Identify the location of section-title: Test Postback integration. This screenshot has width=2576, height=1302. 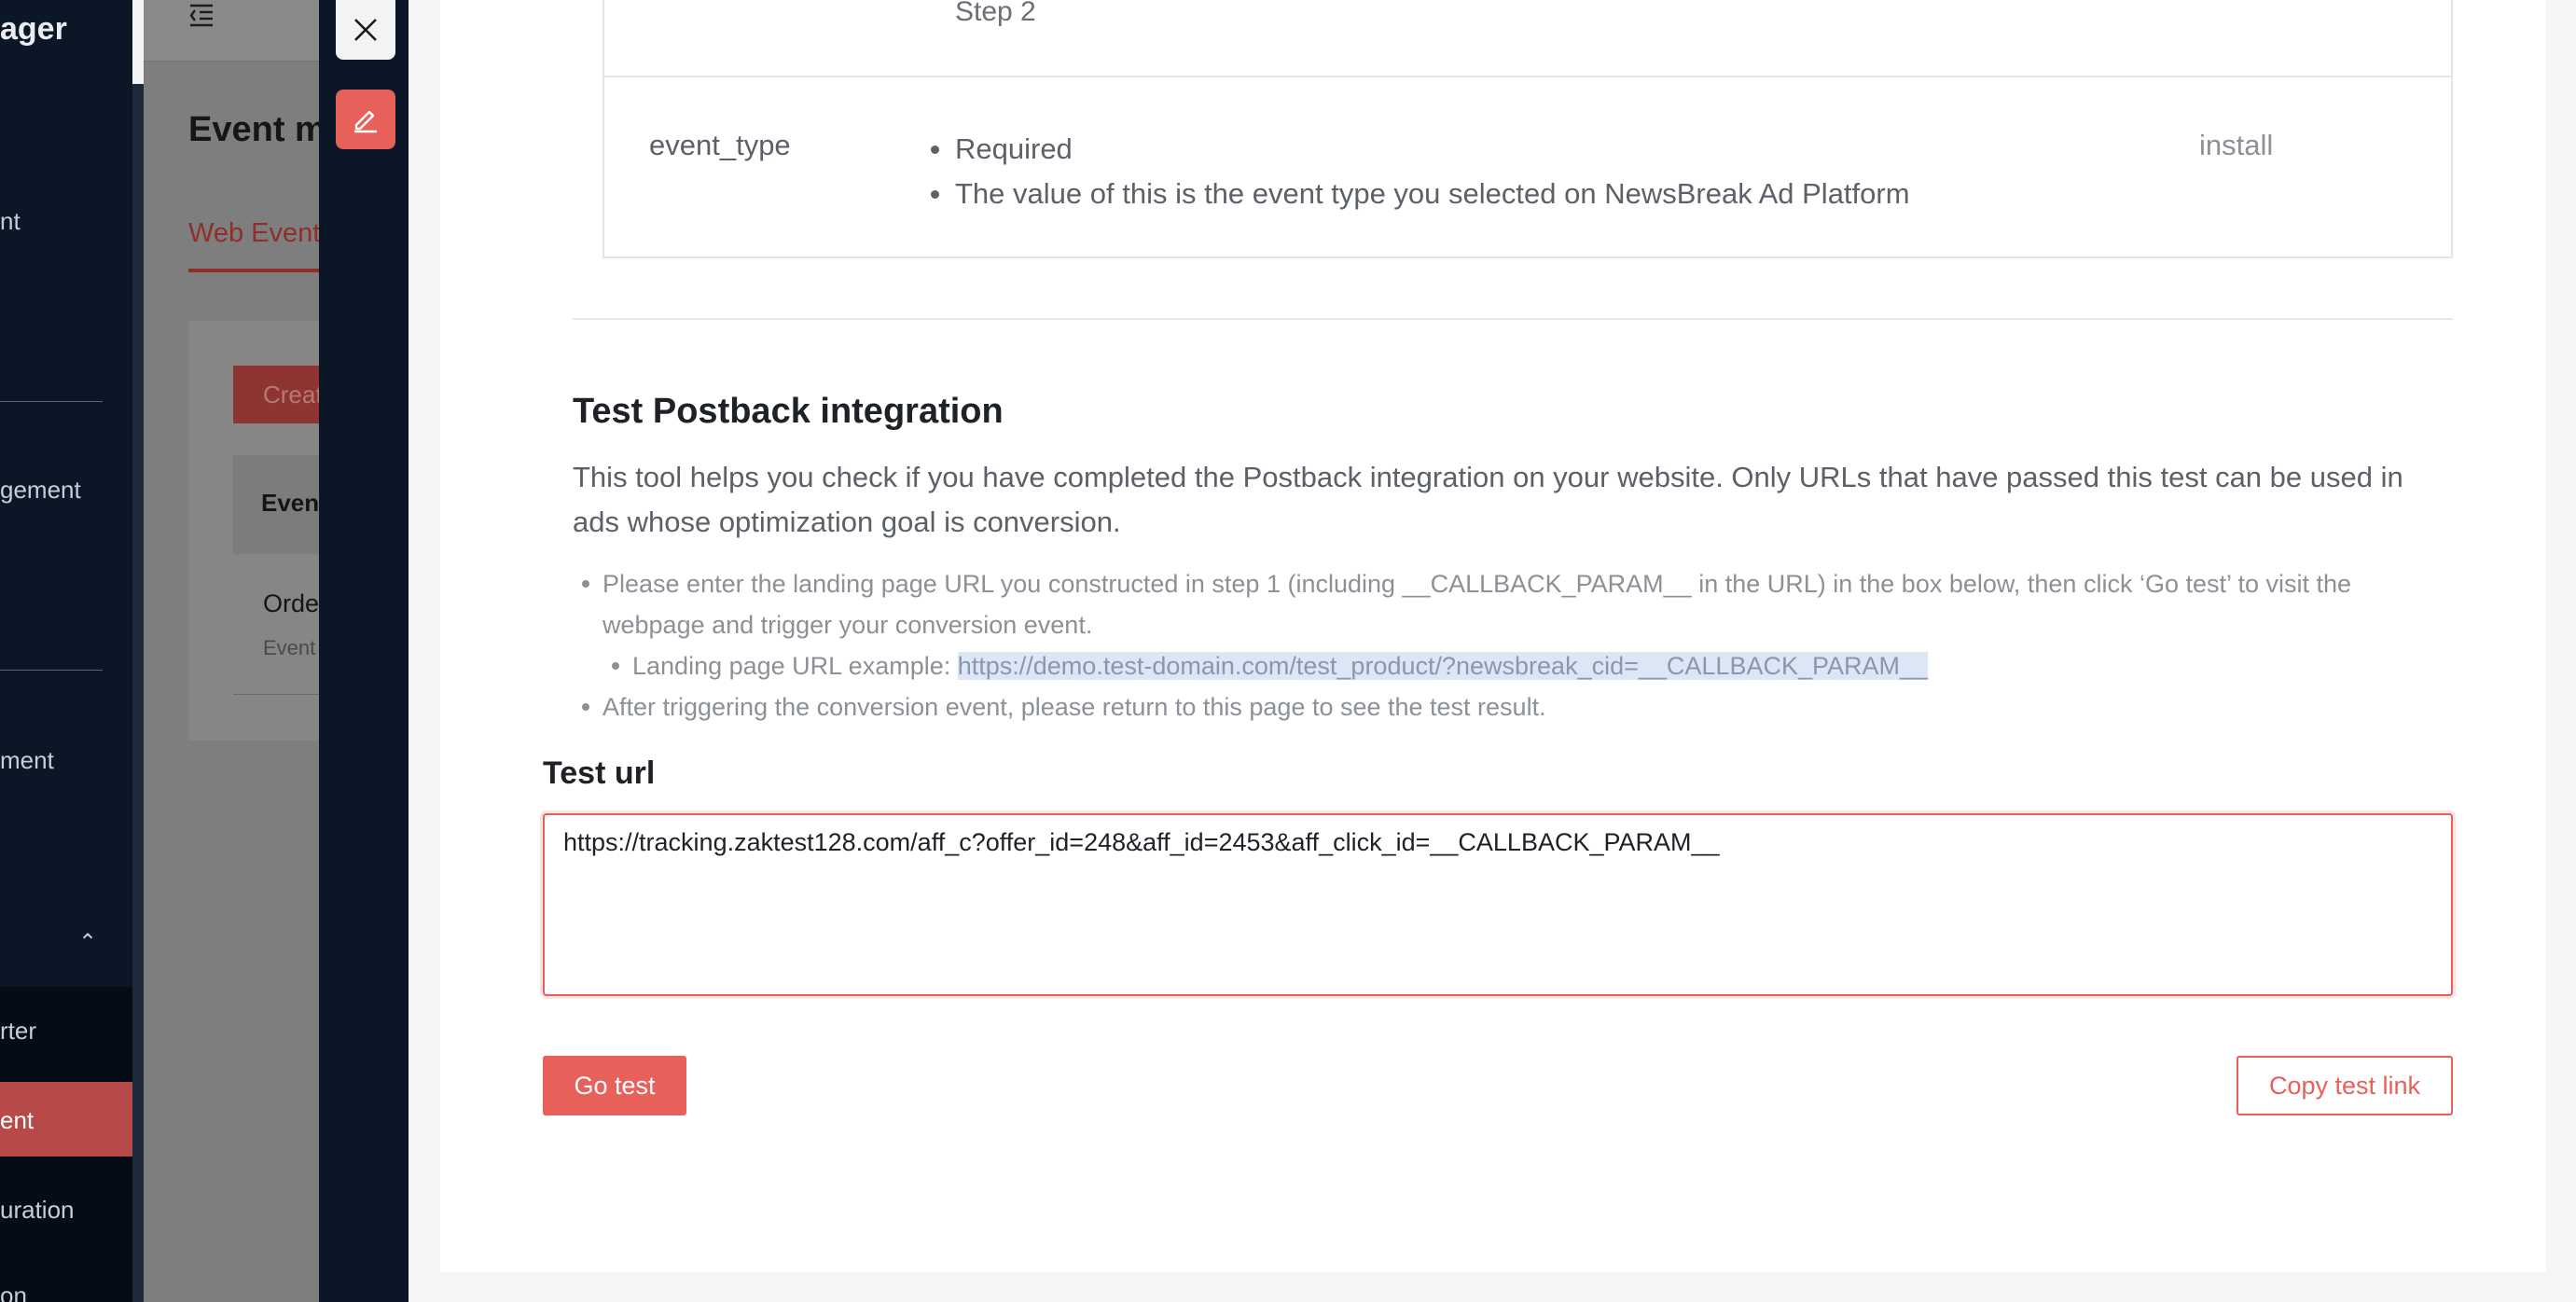
(788, 411).